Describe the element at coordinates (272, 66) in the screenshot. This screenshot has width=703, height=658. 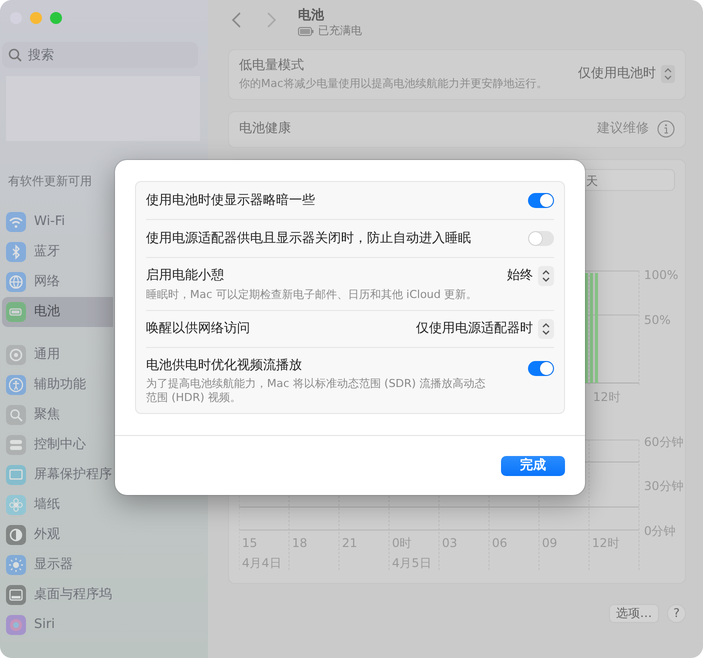
I see `setting-label: 低电量模式` at that location.